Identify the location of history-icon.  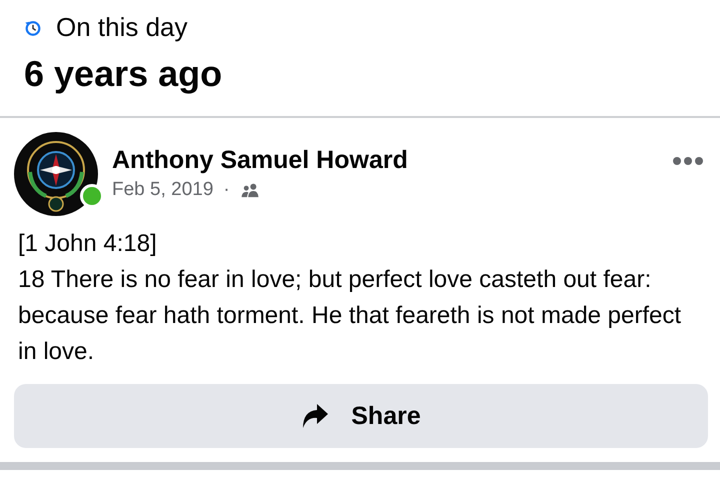
(33, 27).